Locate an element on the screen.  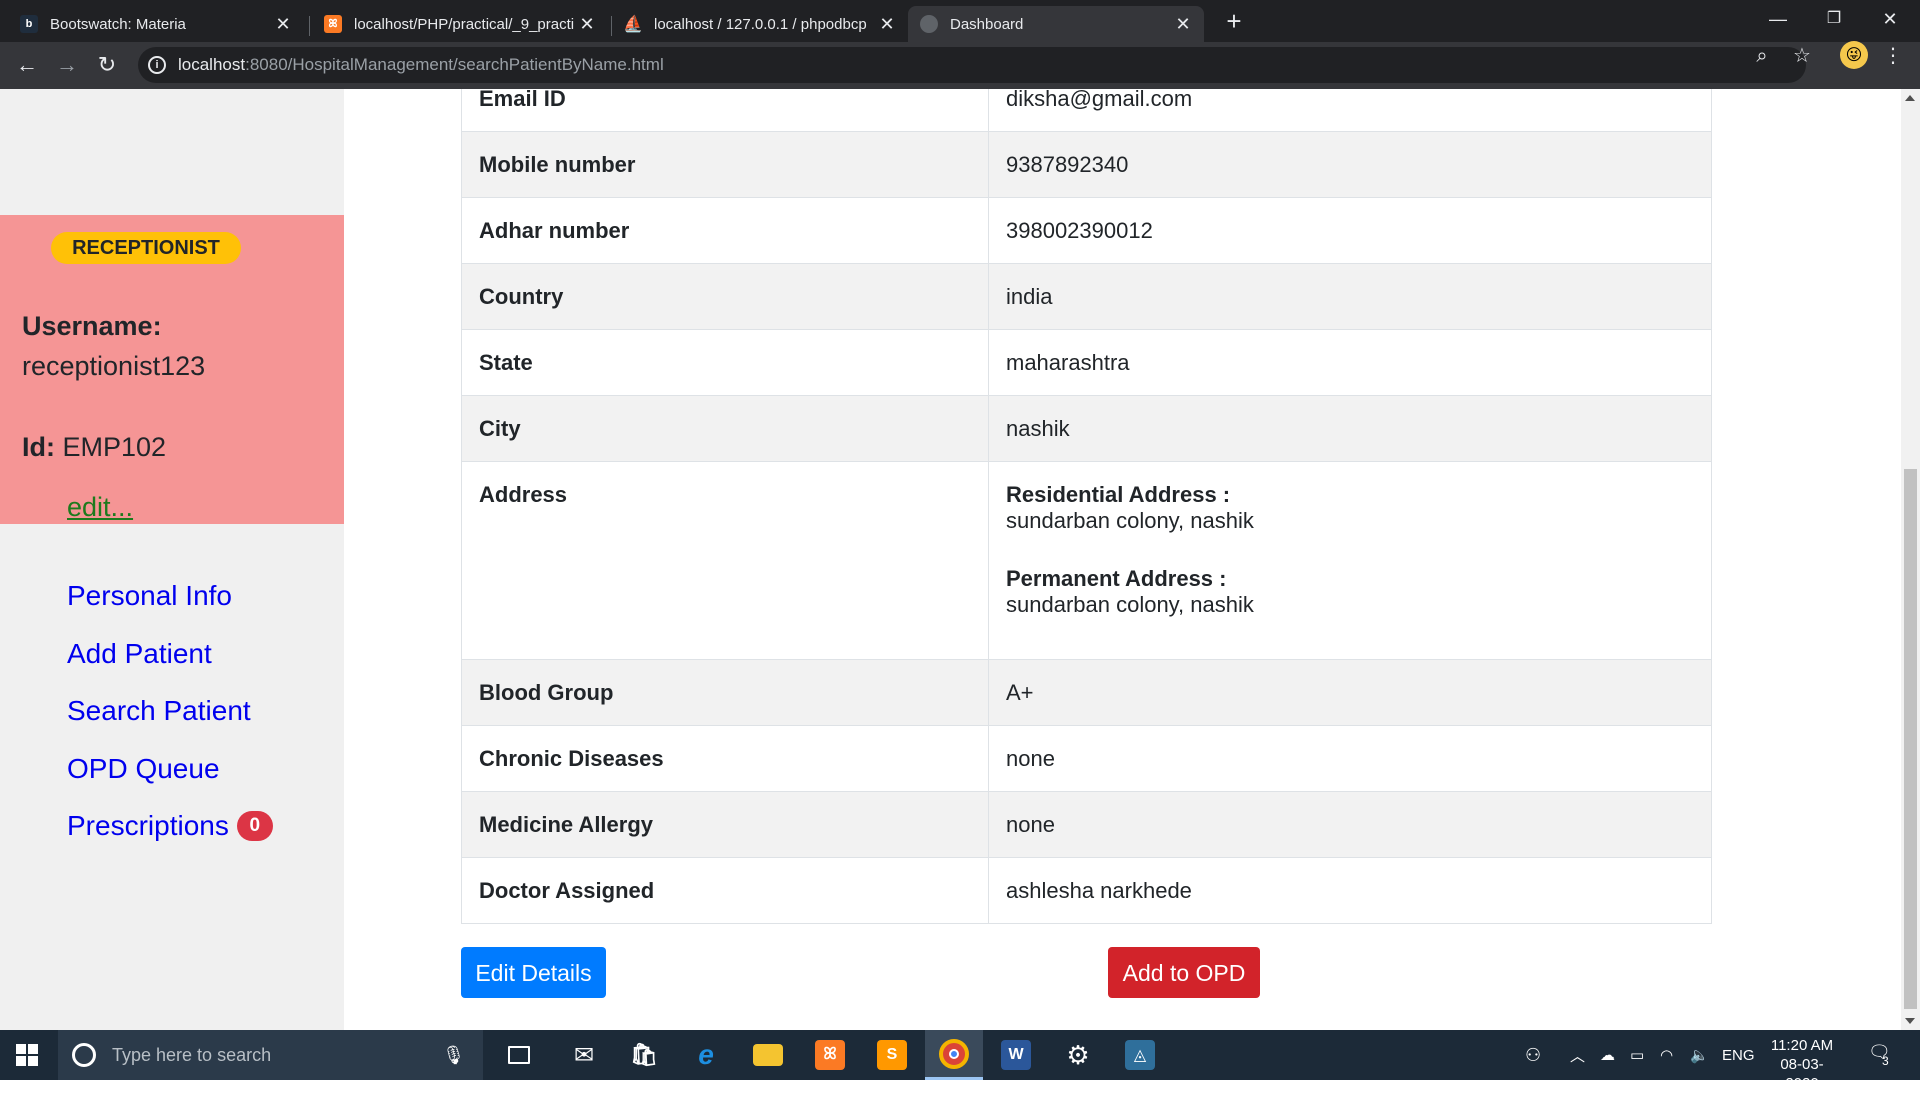
table-row: Mobile number 9387892340 is located at coordinates (1086, 164).